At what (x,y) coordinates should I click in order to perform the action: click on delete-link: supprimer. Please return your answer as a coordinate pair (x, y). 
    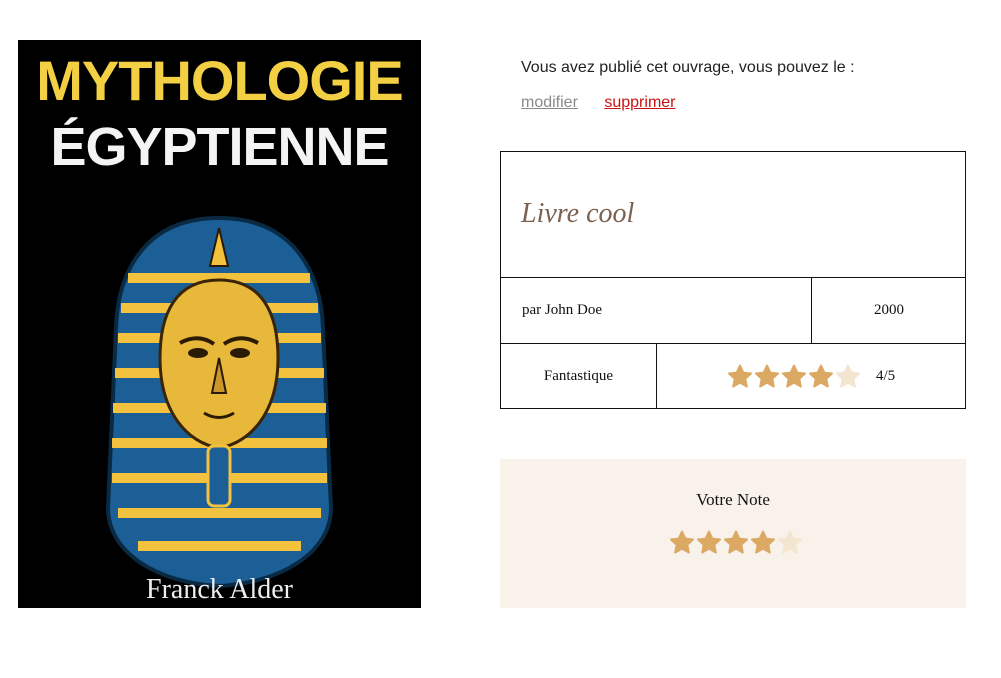
    Looking at the image, I should click on (639, 102).